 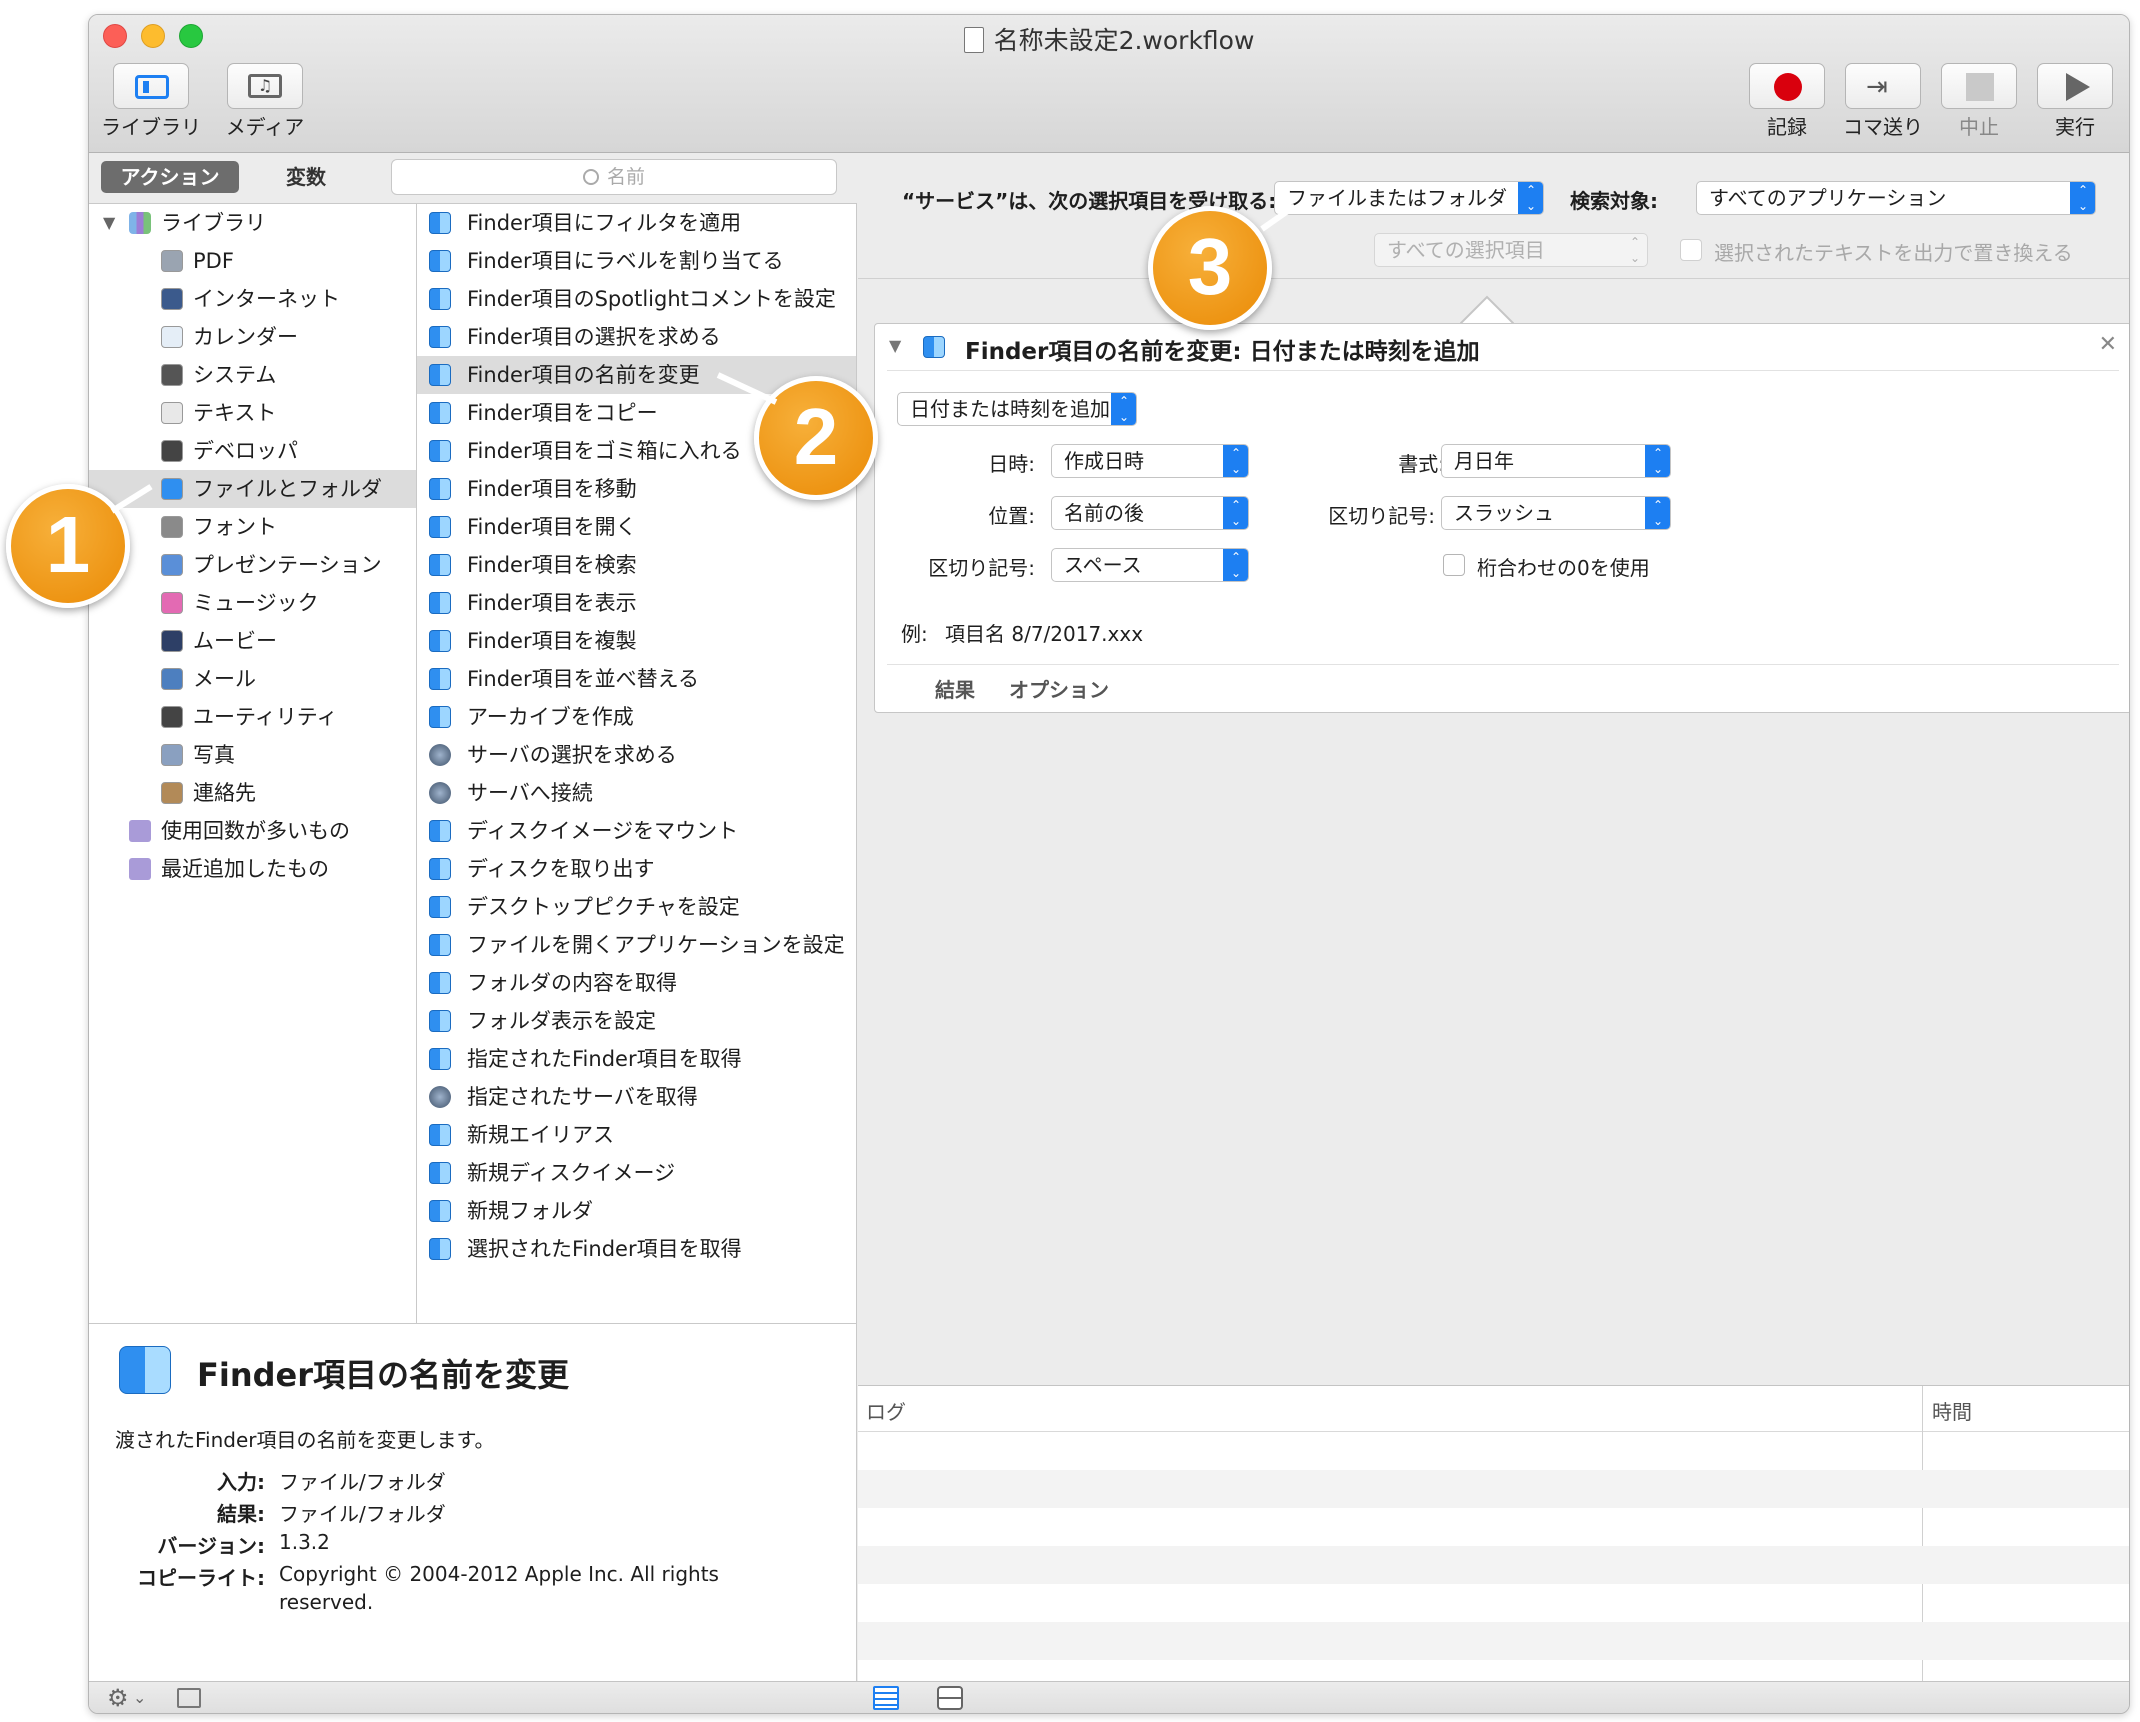 I want to click on service-input-popup: ファイルまたはフォルダ ⌃ ⌄, so click(x=1409, y=198).